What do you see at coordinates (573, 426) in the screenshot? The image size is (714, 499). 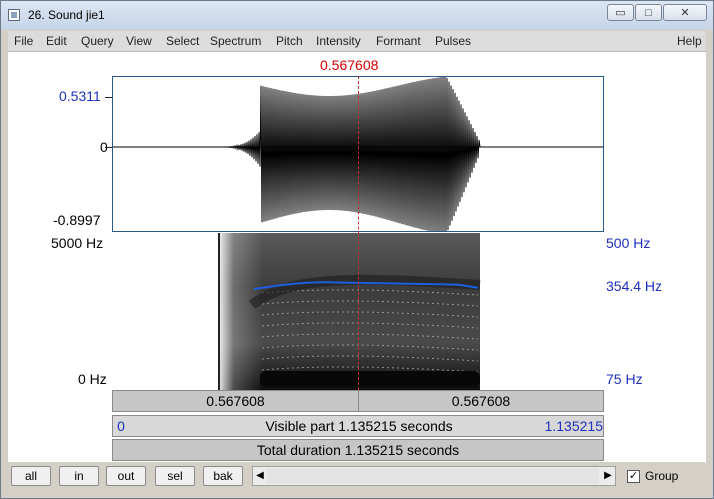 I see `visible-end-time: 1.135215` at bounding box center [573, 426].